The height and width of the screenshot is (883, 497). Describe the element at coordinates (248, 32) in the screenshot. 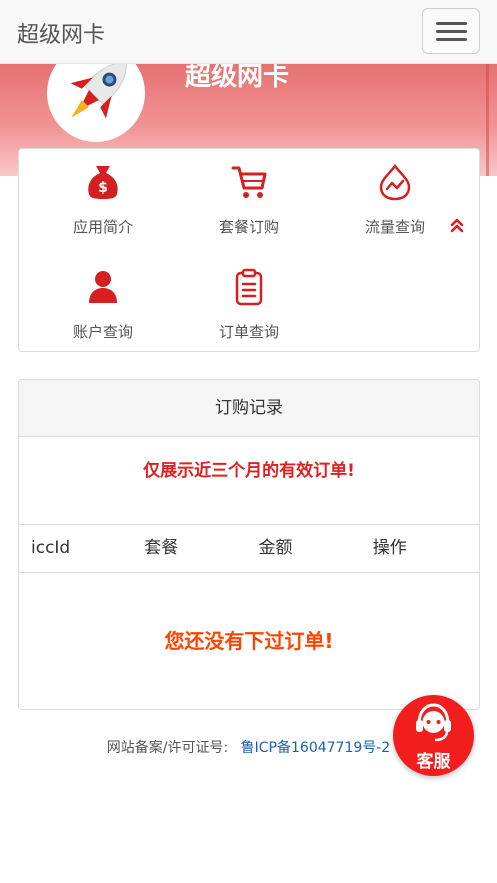

I see `navbar: 超级网卡` at that location.